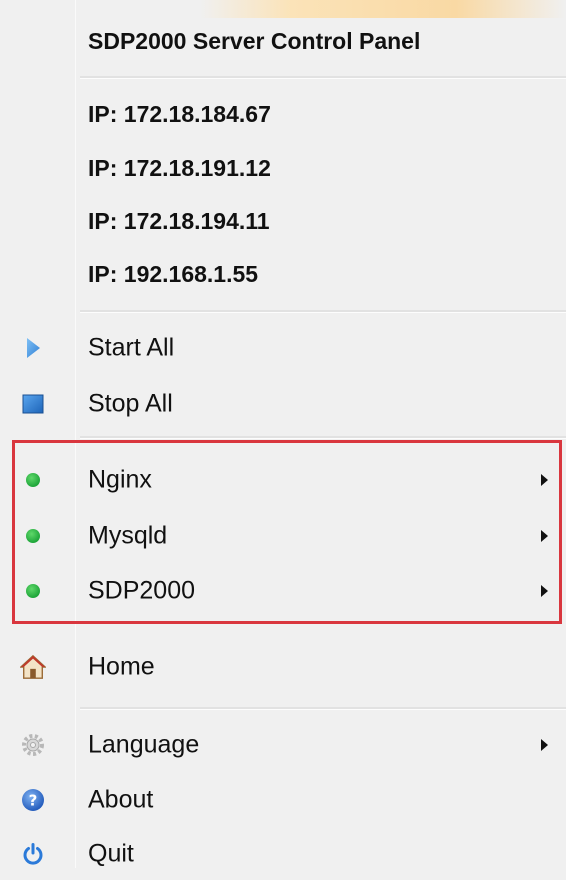 This screenshot has height=880, width=566. I want to click on stop-icon, so click(33, 404).